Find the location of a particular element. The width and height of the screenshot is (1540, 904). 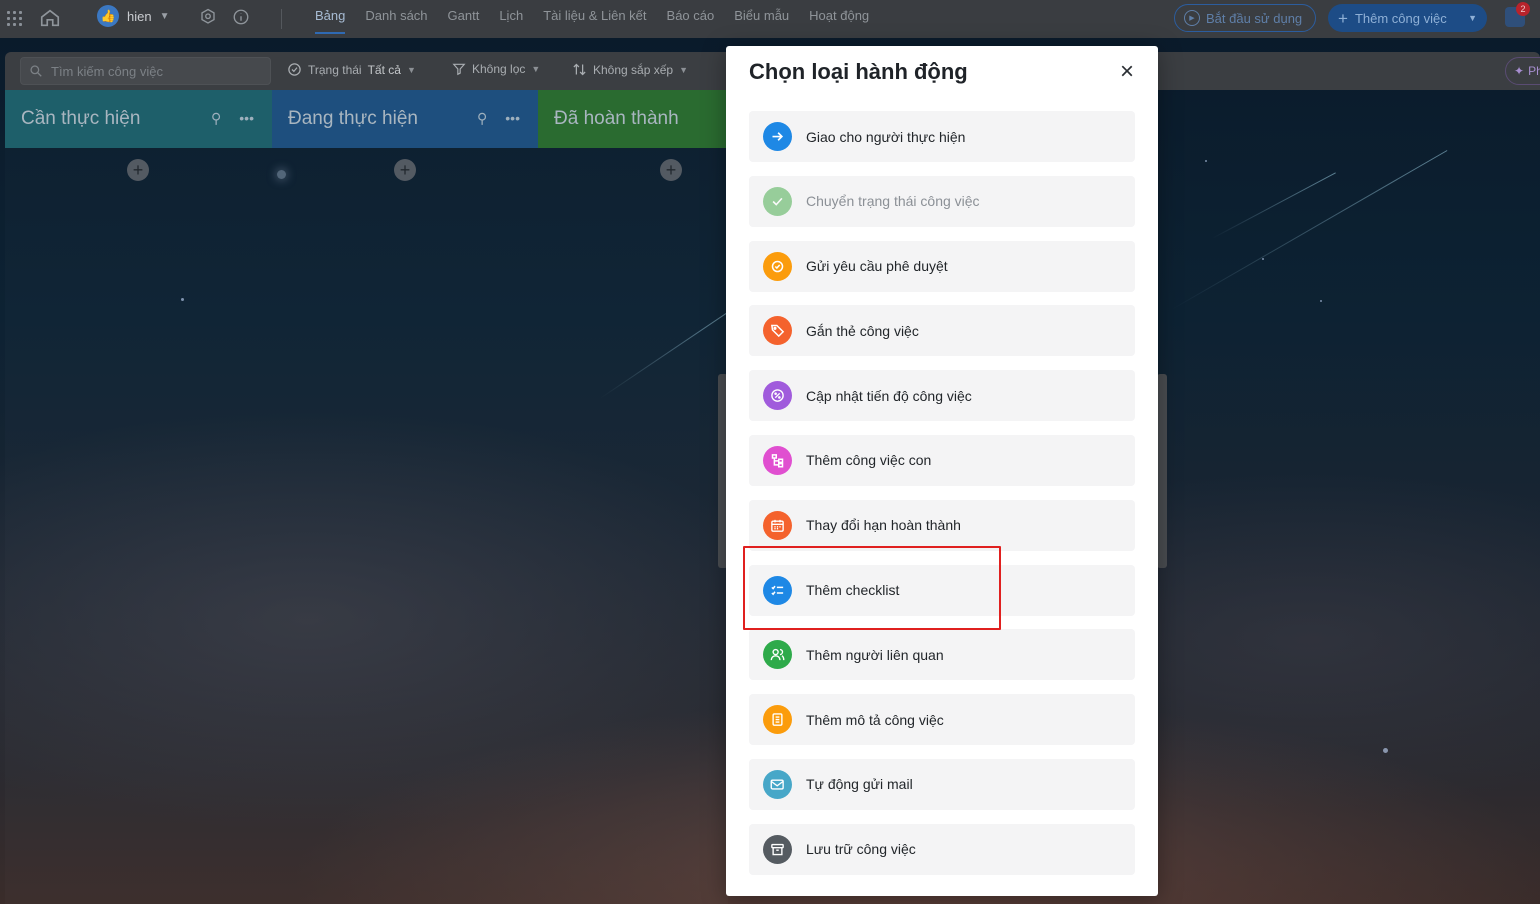

percent-icon is located at coordinates (777, 396).